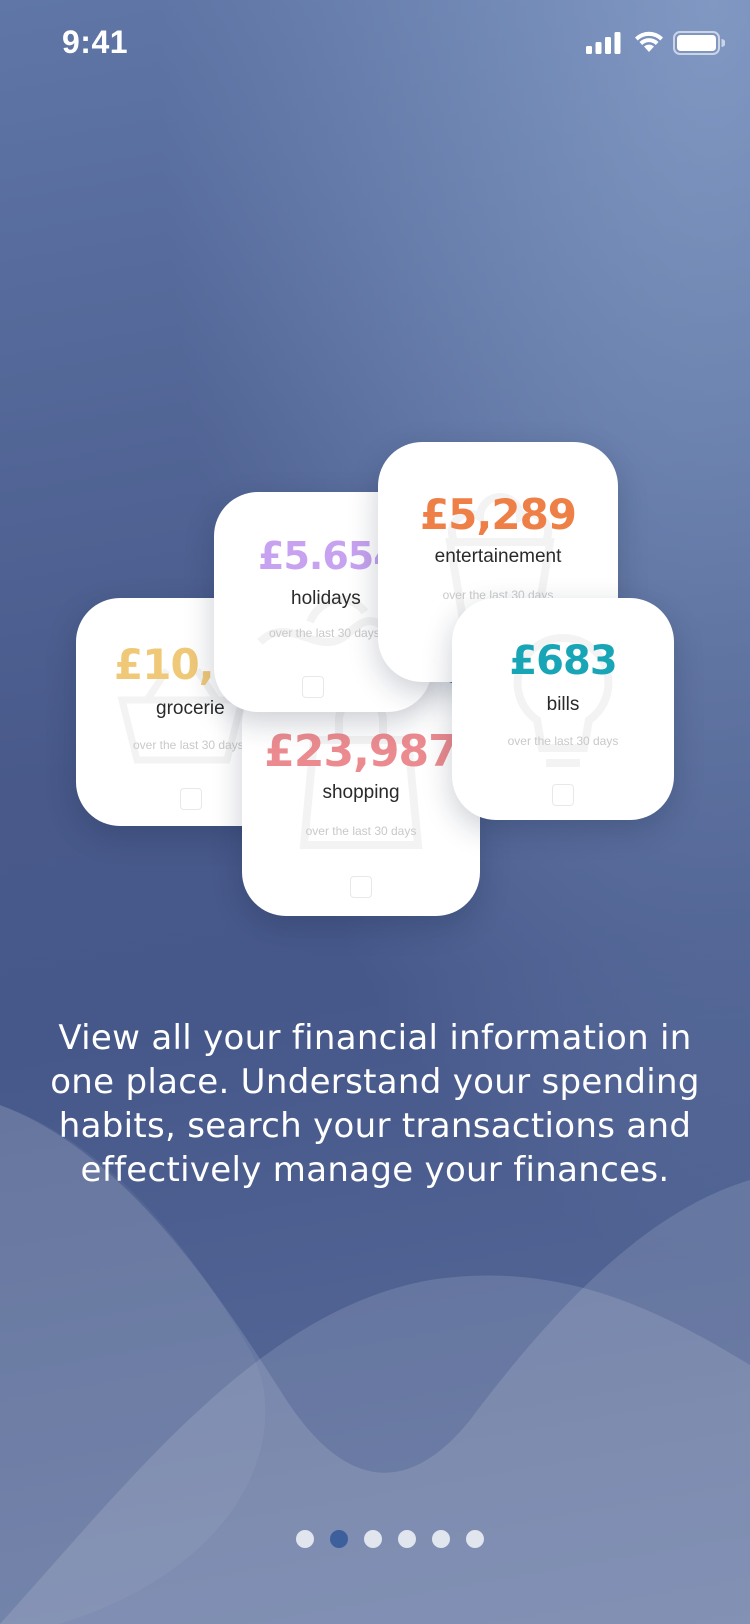 The image size is (750, 1624). What do you see at coordinates (563, 661) in the screenshot?
I see `card-amount: £683` at bounding box center [563, 661].